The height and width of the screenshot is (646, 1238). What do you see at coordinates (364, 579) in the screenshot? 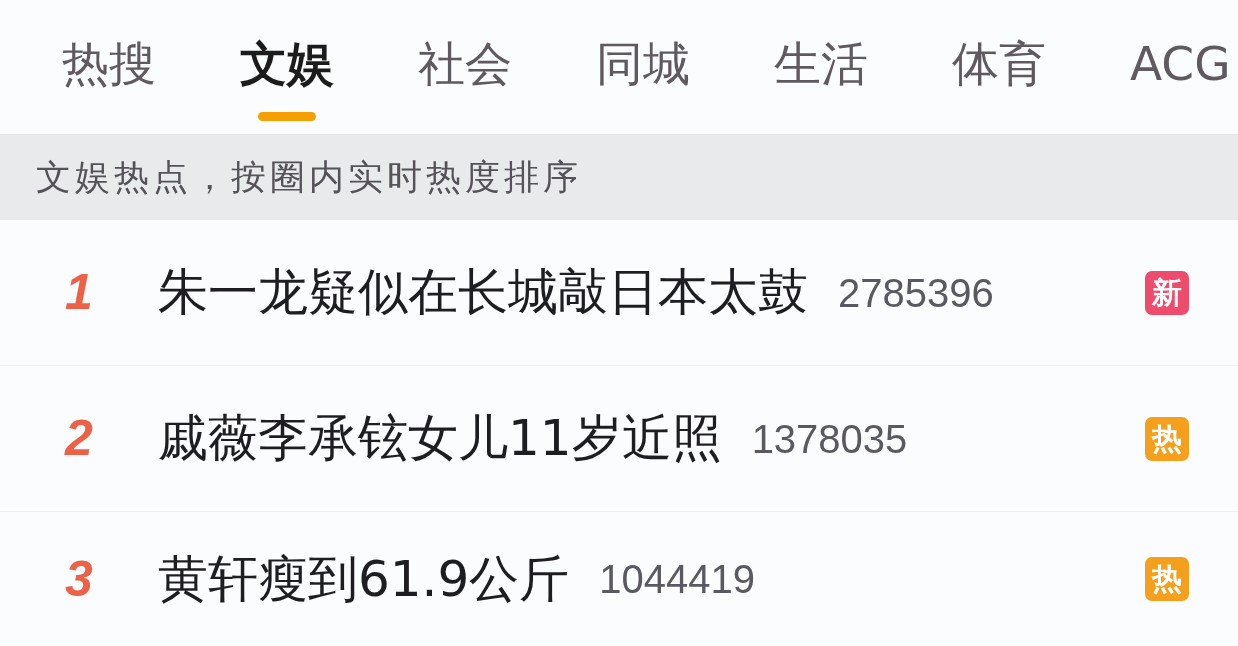
I see `topic-title: 黄轩瘦到61.9公斤` at bounding box center [364, 579].